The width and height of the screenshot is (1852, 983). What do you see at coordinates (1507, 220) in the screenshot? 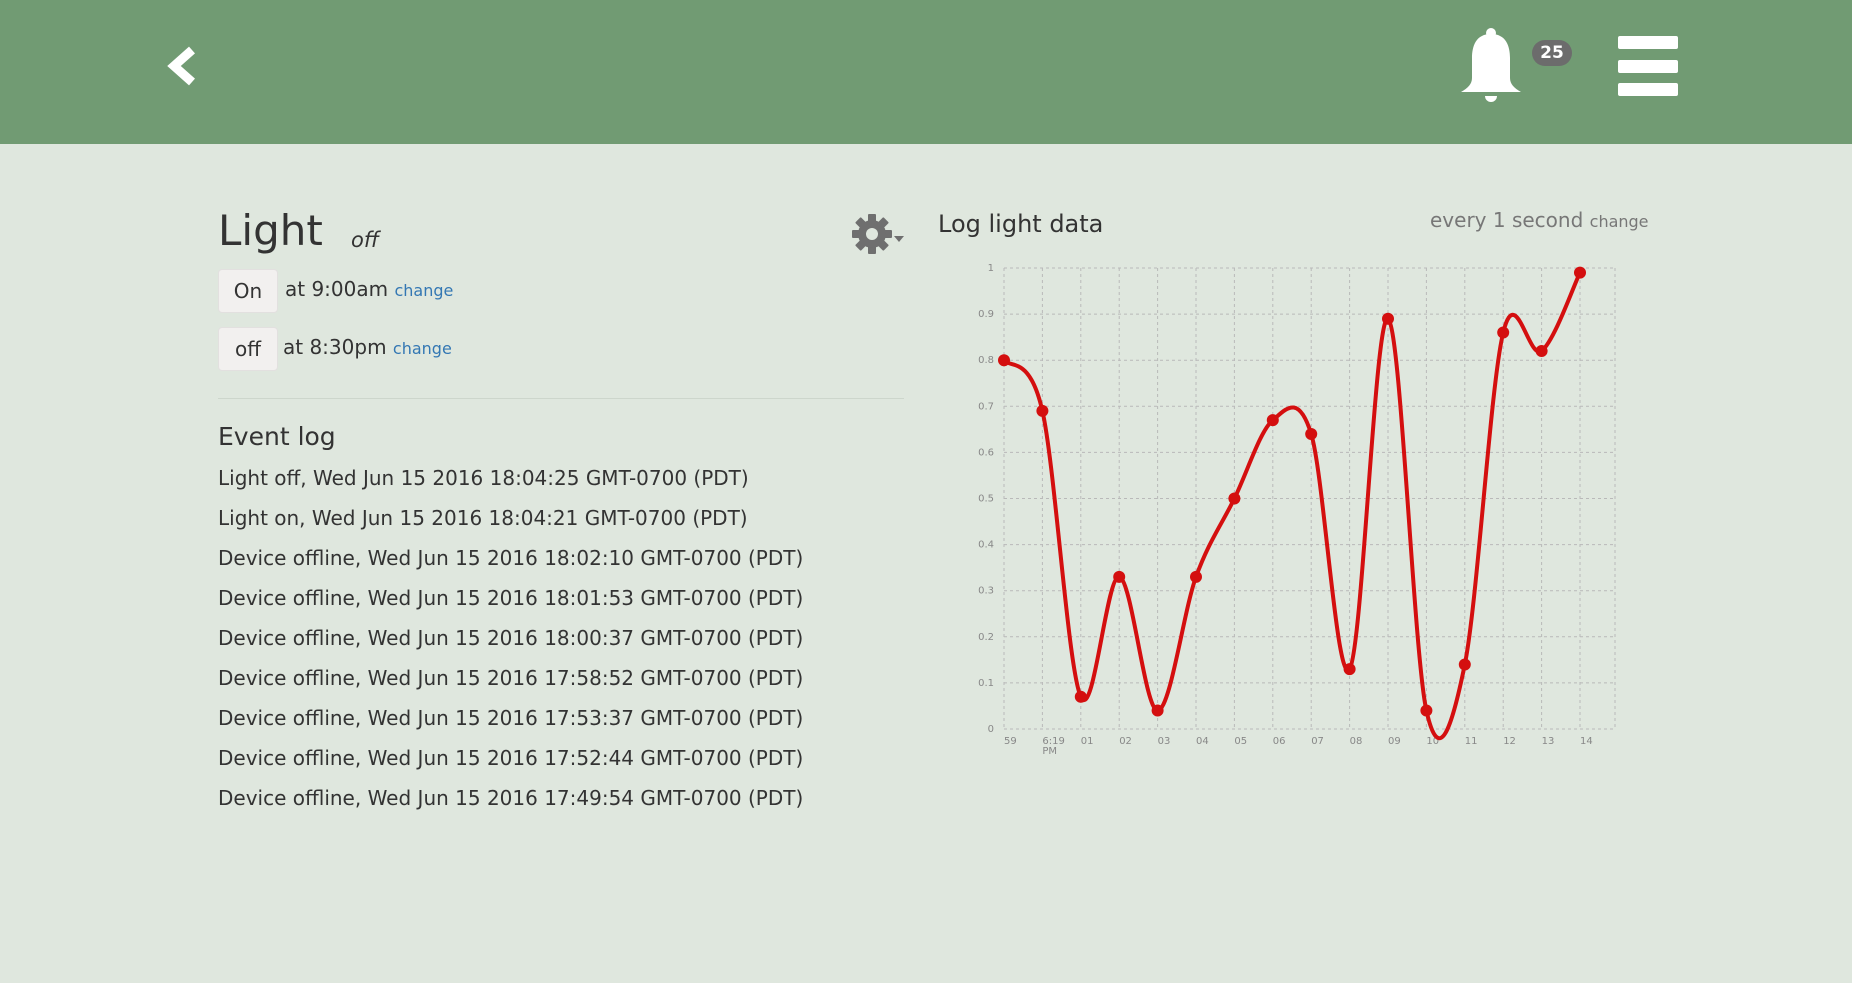
I see `log-interval-text: every 1 second` at bounding box center [1507, 220].